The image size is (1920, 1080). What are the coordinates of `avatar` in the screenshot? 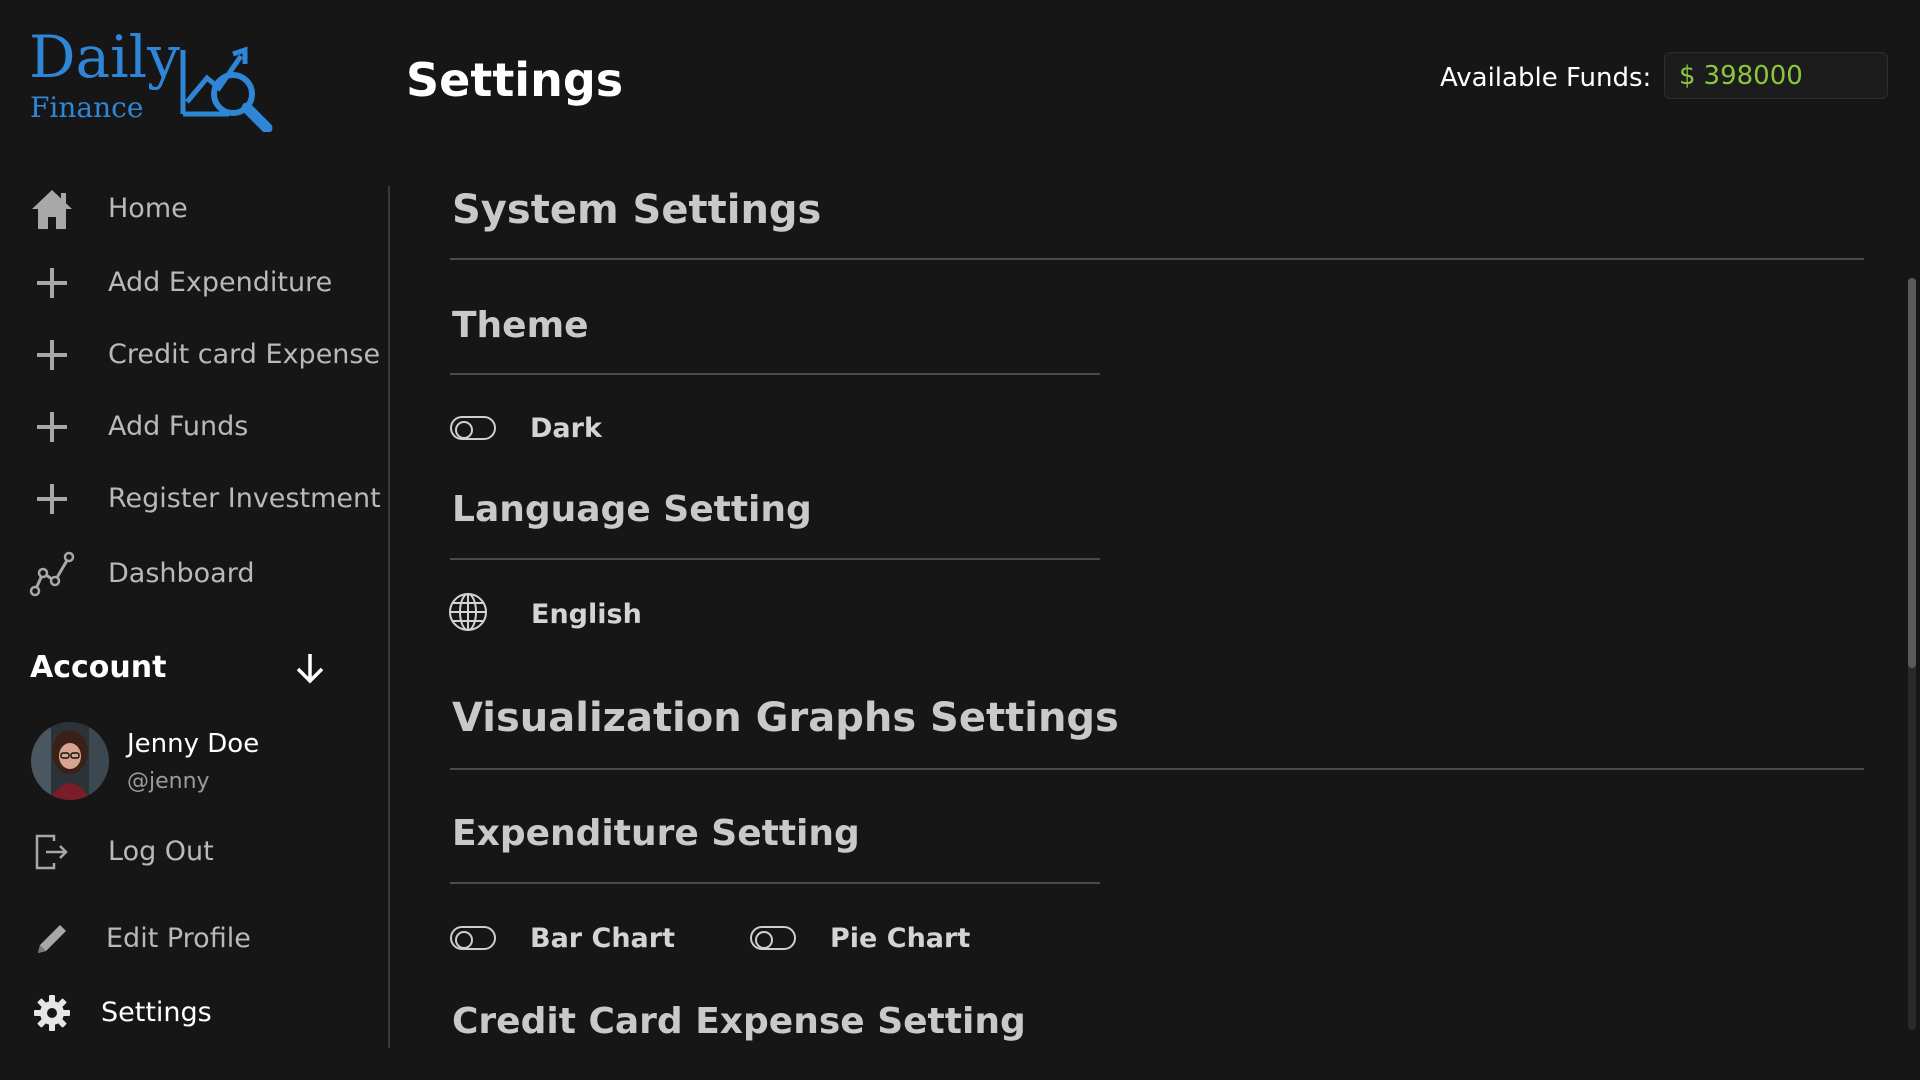 It's located at (70, 761).